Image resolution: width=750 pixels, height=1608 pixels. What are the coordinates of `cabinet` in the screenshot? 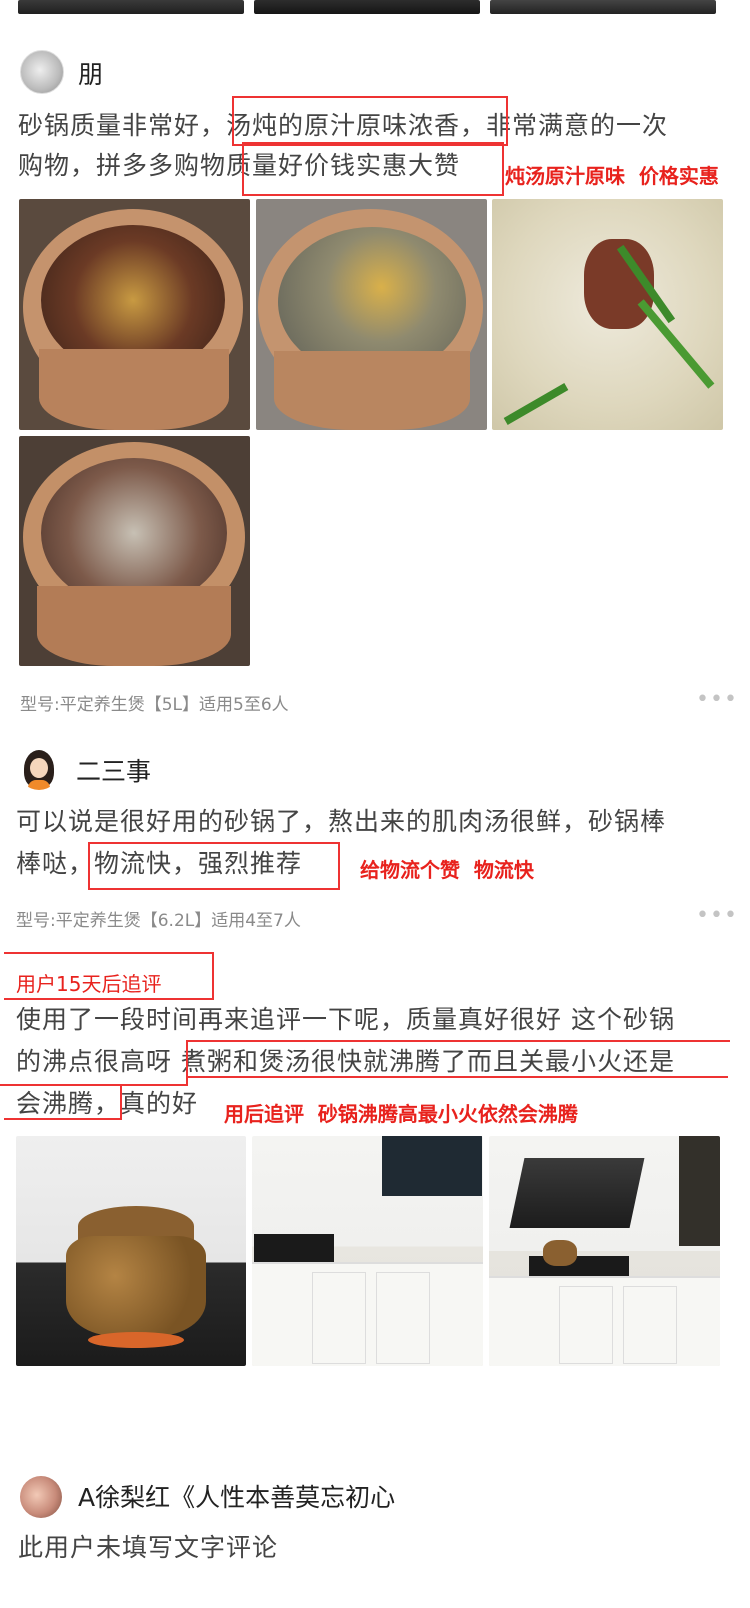 It's located at (367, 1314).